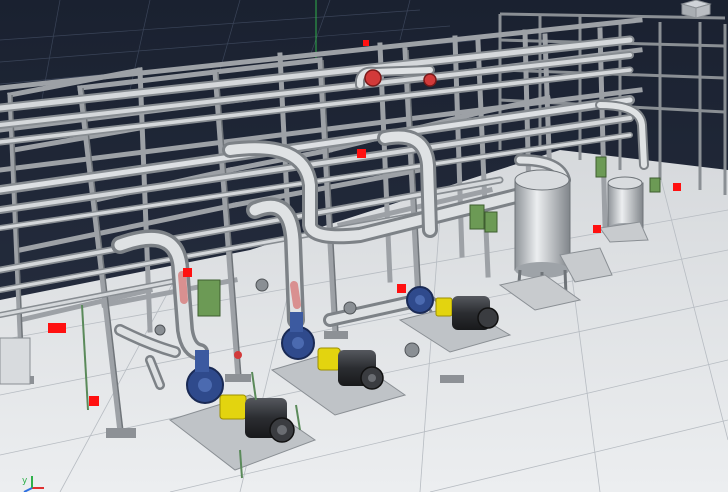 The height and width of the screenshot is (492, 728). I want to click on axis-gizmo, so click(33, 484).